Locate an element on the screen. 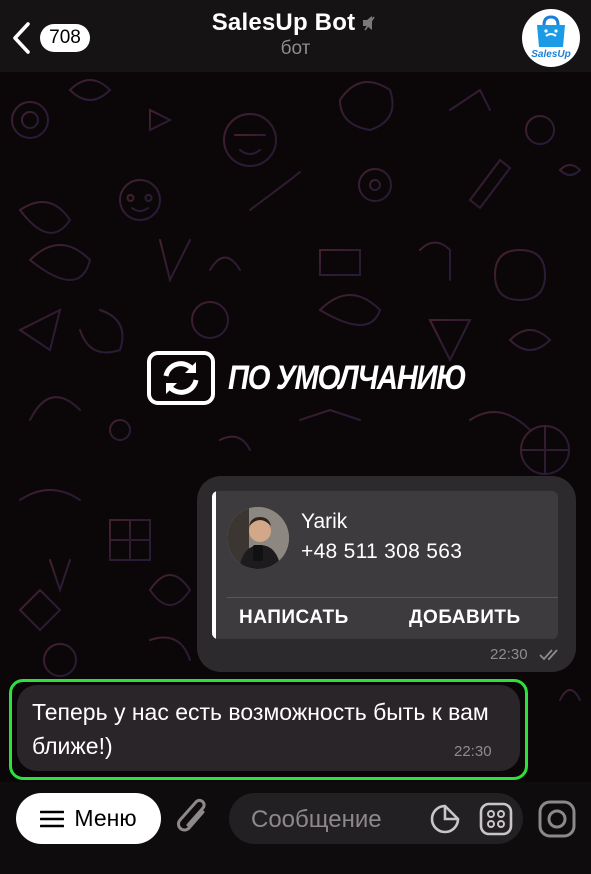  message-input-wrap is located at coordinates (376, 819).